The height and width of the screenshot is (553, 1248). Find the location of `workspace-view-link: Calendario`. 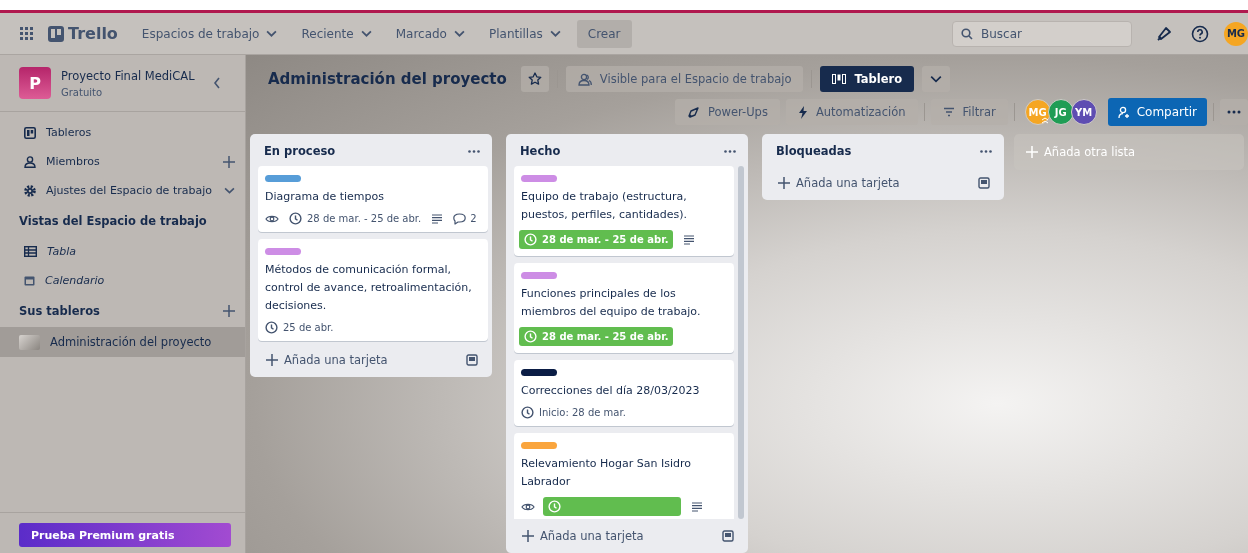

workspace-view-link: Calendario is located at coordinates (75, 280).